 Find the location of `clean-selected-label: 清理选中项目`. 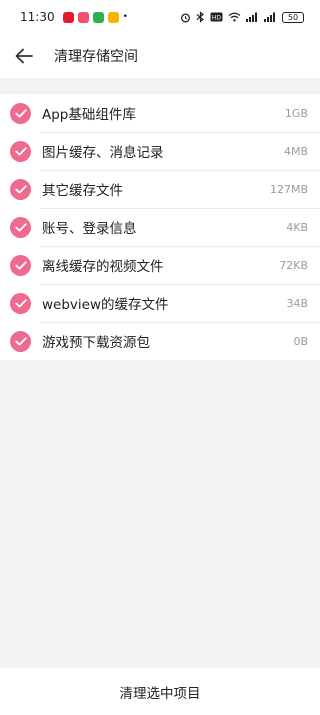

clean-selected-label: 清理选中项目 is located at coordinates (160, 693).